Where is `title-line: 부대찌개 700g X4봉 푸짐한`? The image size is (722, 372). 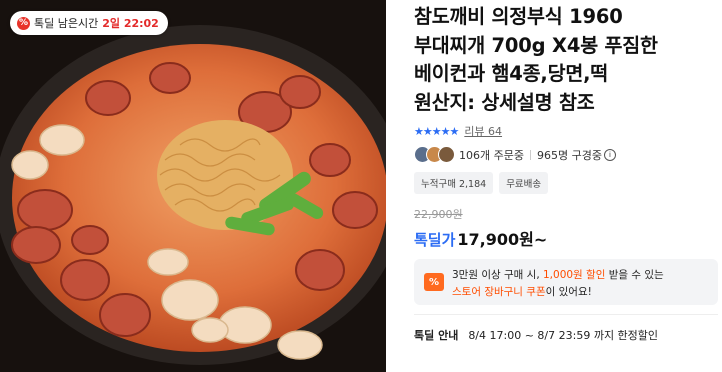 title-line: 부대찌개 700g X4봉 푸짐한 is located at coordinates (536, 45).